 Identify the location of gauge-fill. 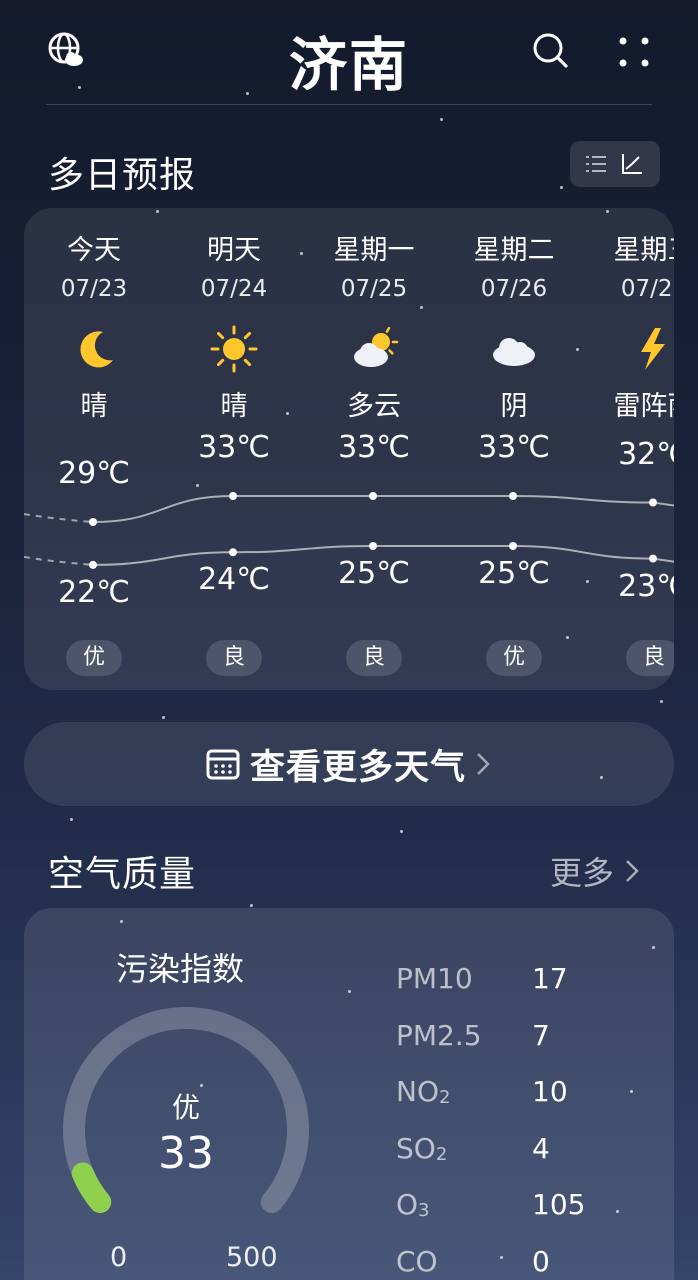
(91, 1187).